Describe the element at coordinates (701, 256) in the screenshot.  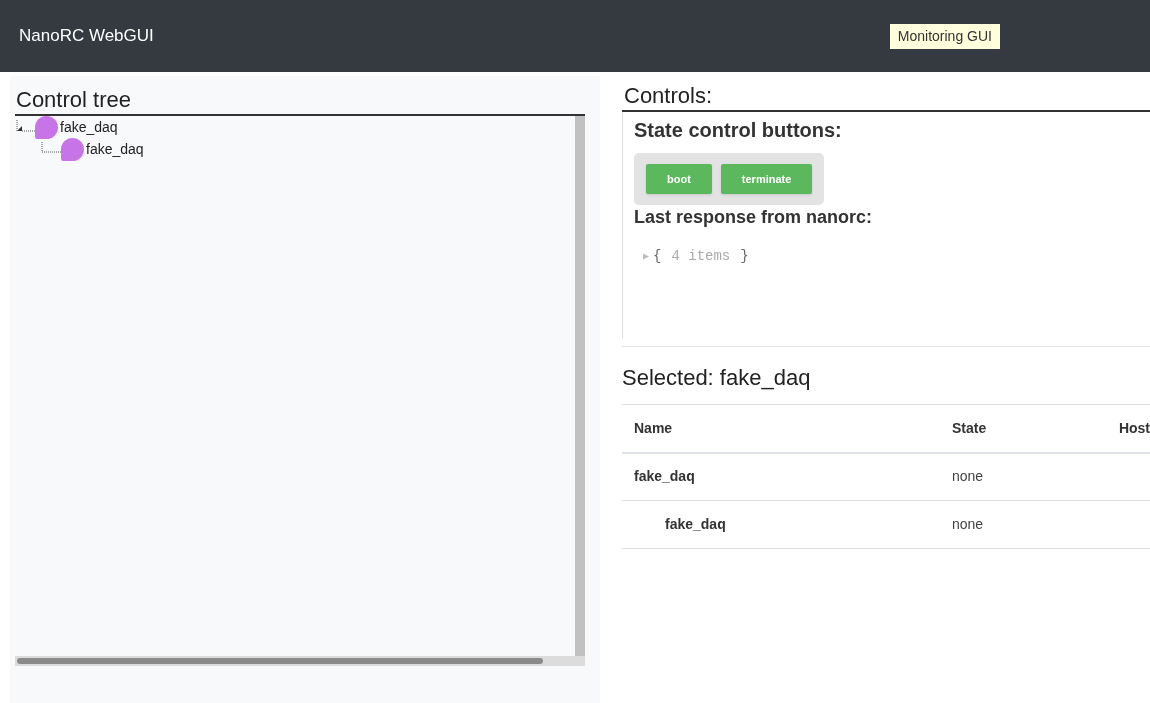
I see `item-count: 4 items` at that location.